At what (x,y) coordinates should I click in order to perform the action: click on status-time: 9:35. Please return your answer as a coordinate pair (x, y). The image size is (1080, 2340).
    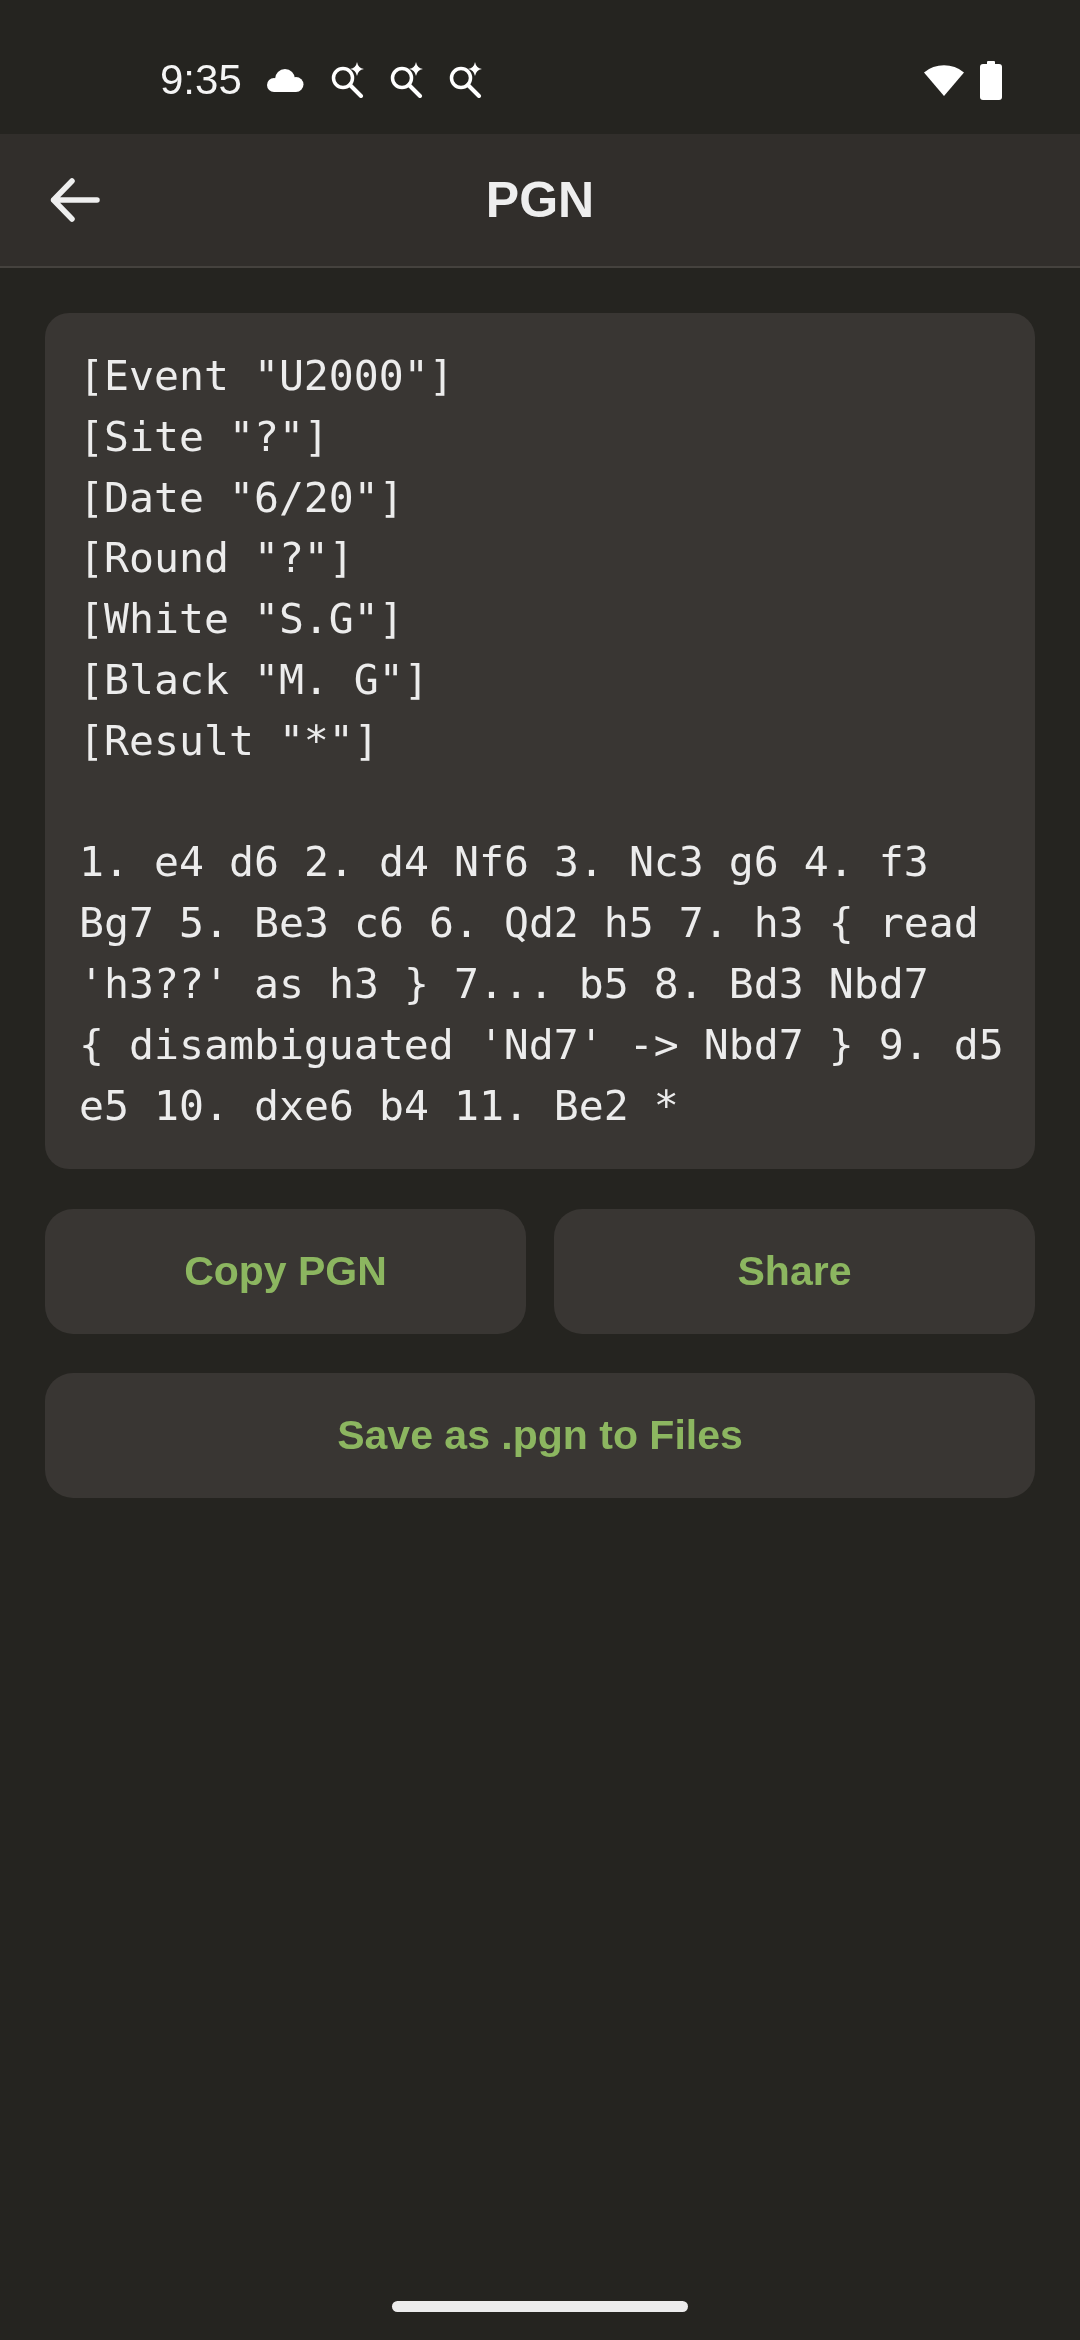
    Looking at the image, I should click on (201, 80).